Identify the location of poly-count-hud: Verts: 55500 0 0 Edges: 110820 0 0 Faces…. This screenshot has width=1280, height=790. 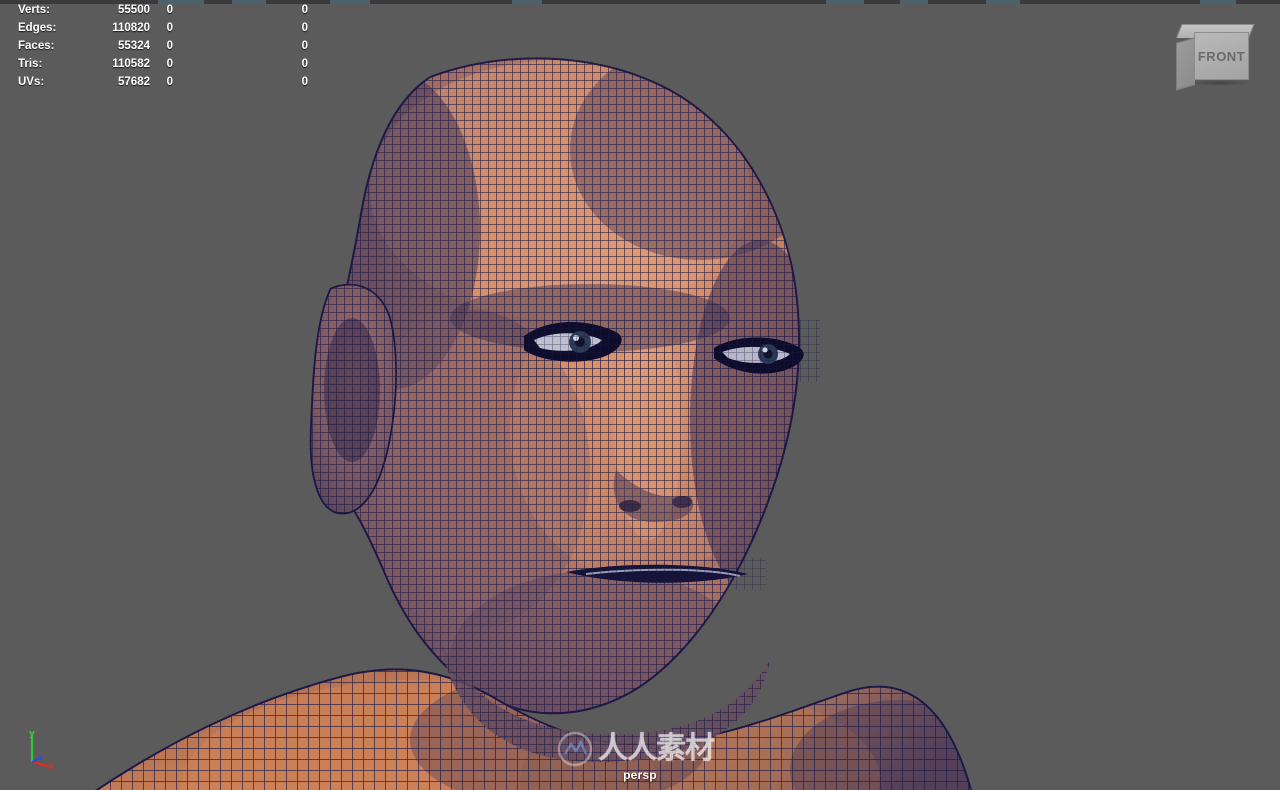
(154, 47).